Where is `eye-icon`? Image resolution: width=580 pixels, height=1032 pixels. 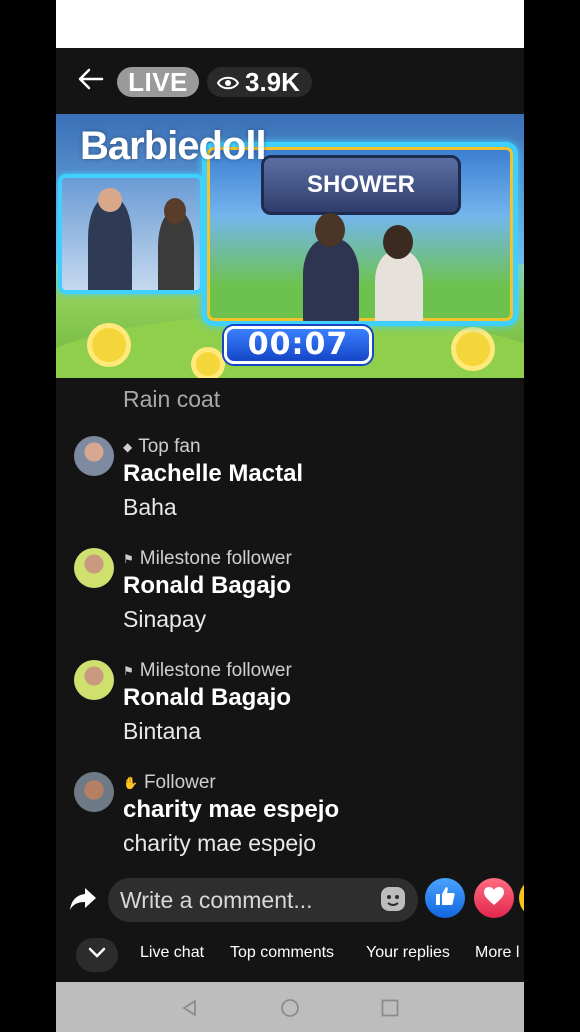 eye-icon is located at coordinates (228, 82).